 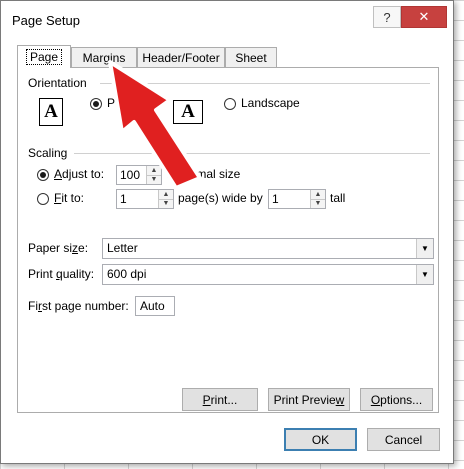 I want to click on close-icon: ✕, so click(x=424, y=16).